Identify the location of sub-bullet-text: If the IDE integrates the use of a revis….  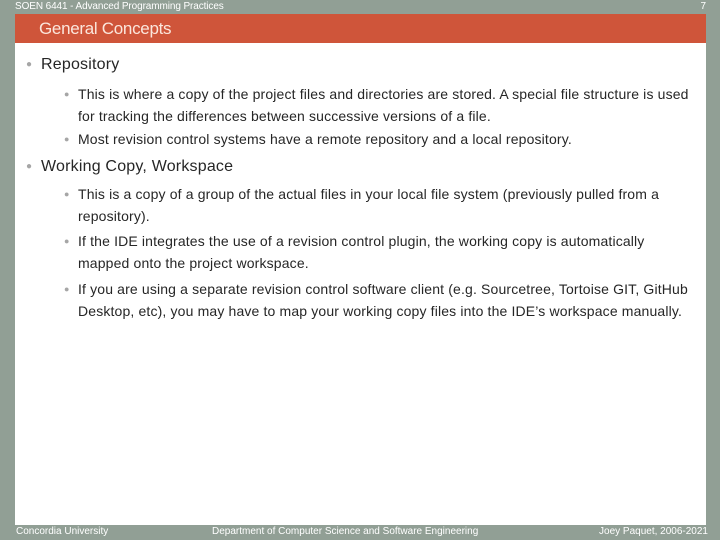
(361, 252).